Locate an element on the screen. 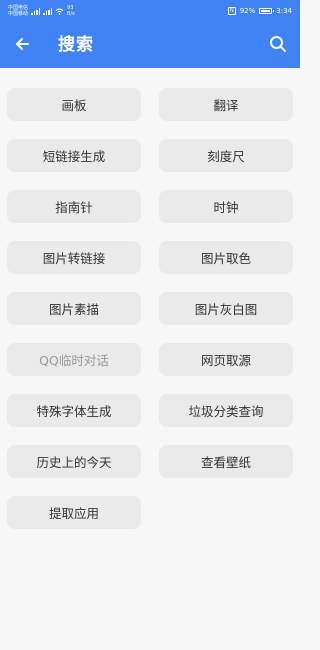 Image resolution: width=320 pixels, height=650 pixels. carrier-2-label: 中国移动 is located at coordinates (18, 14).